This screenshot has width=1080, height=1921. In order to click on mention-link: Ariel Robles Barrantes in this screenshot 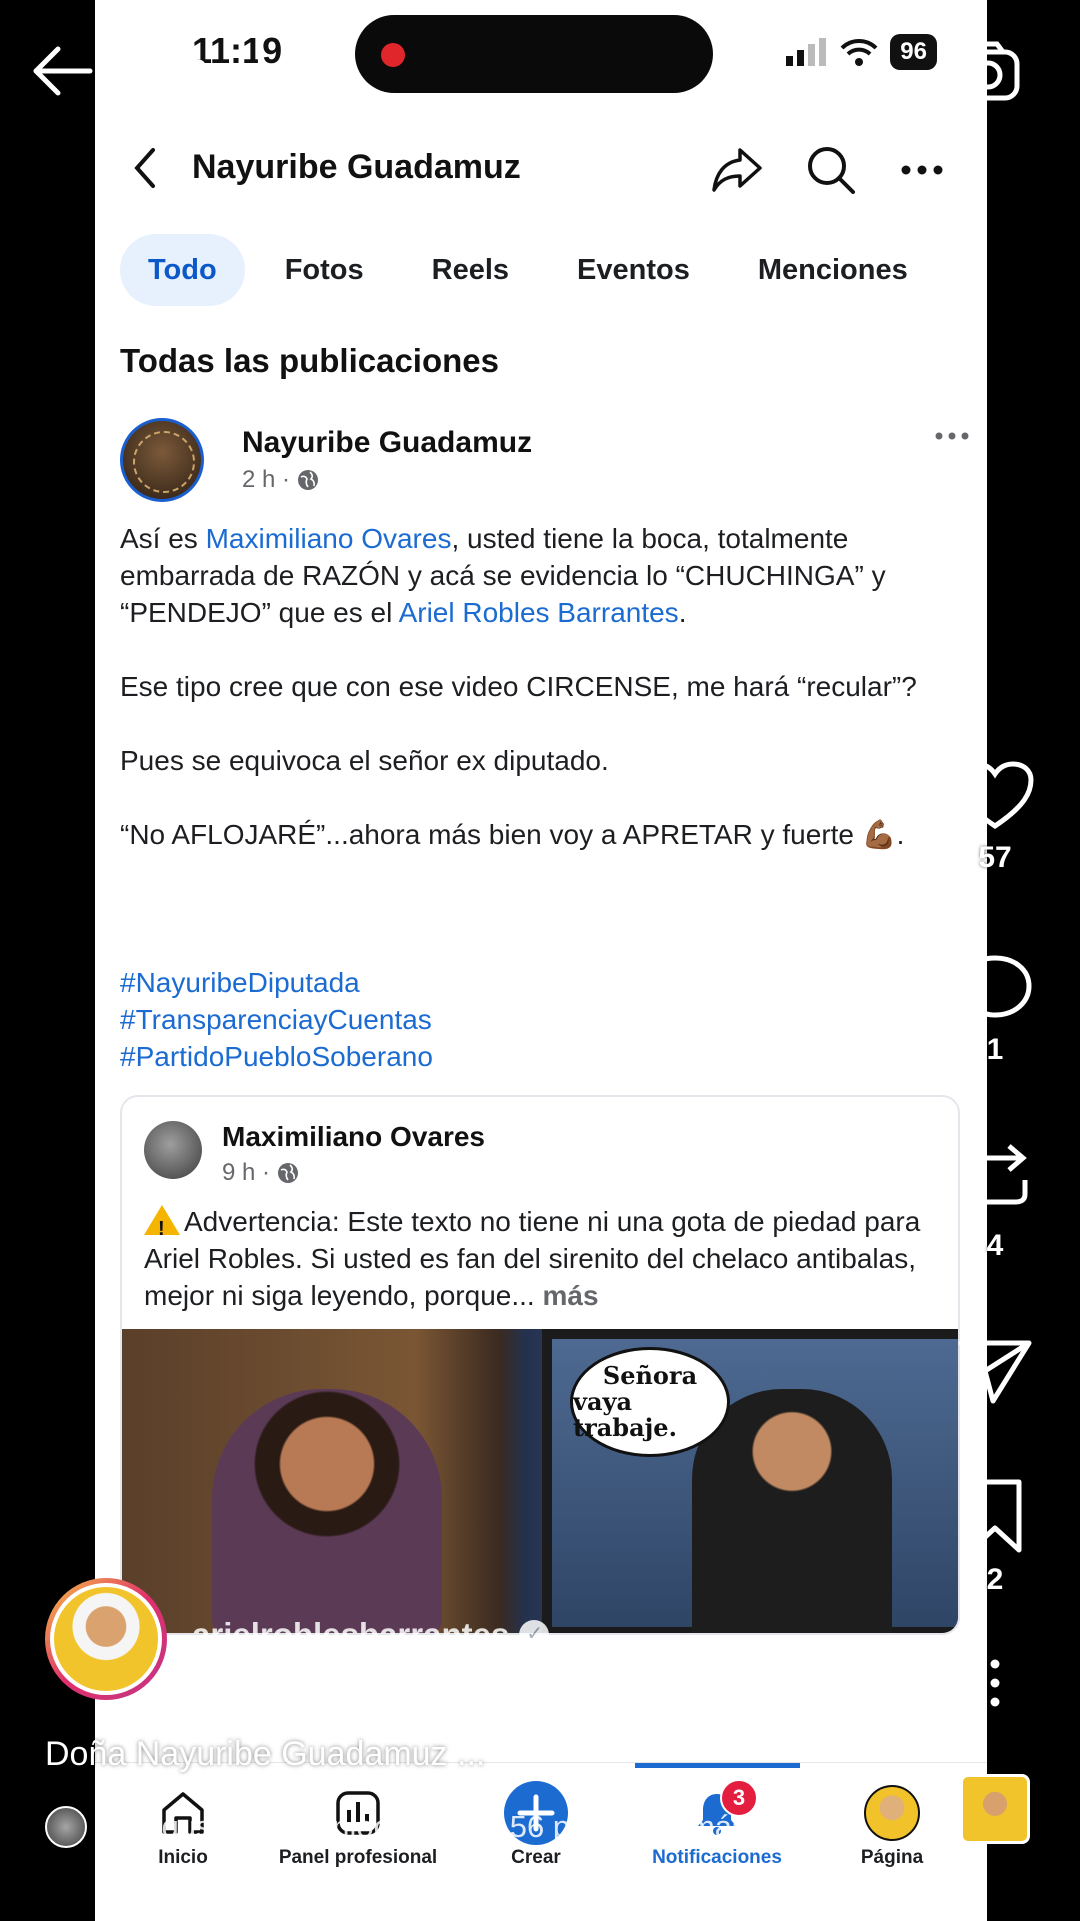, I will do `click(539, 612)`.